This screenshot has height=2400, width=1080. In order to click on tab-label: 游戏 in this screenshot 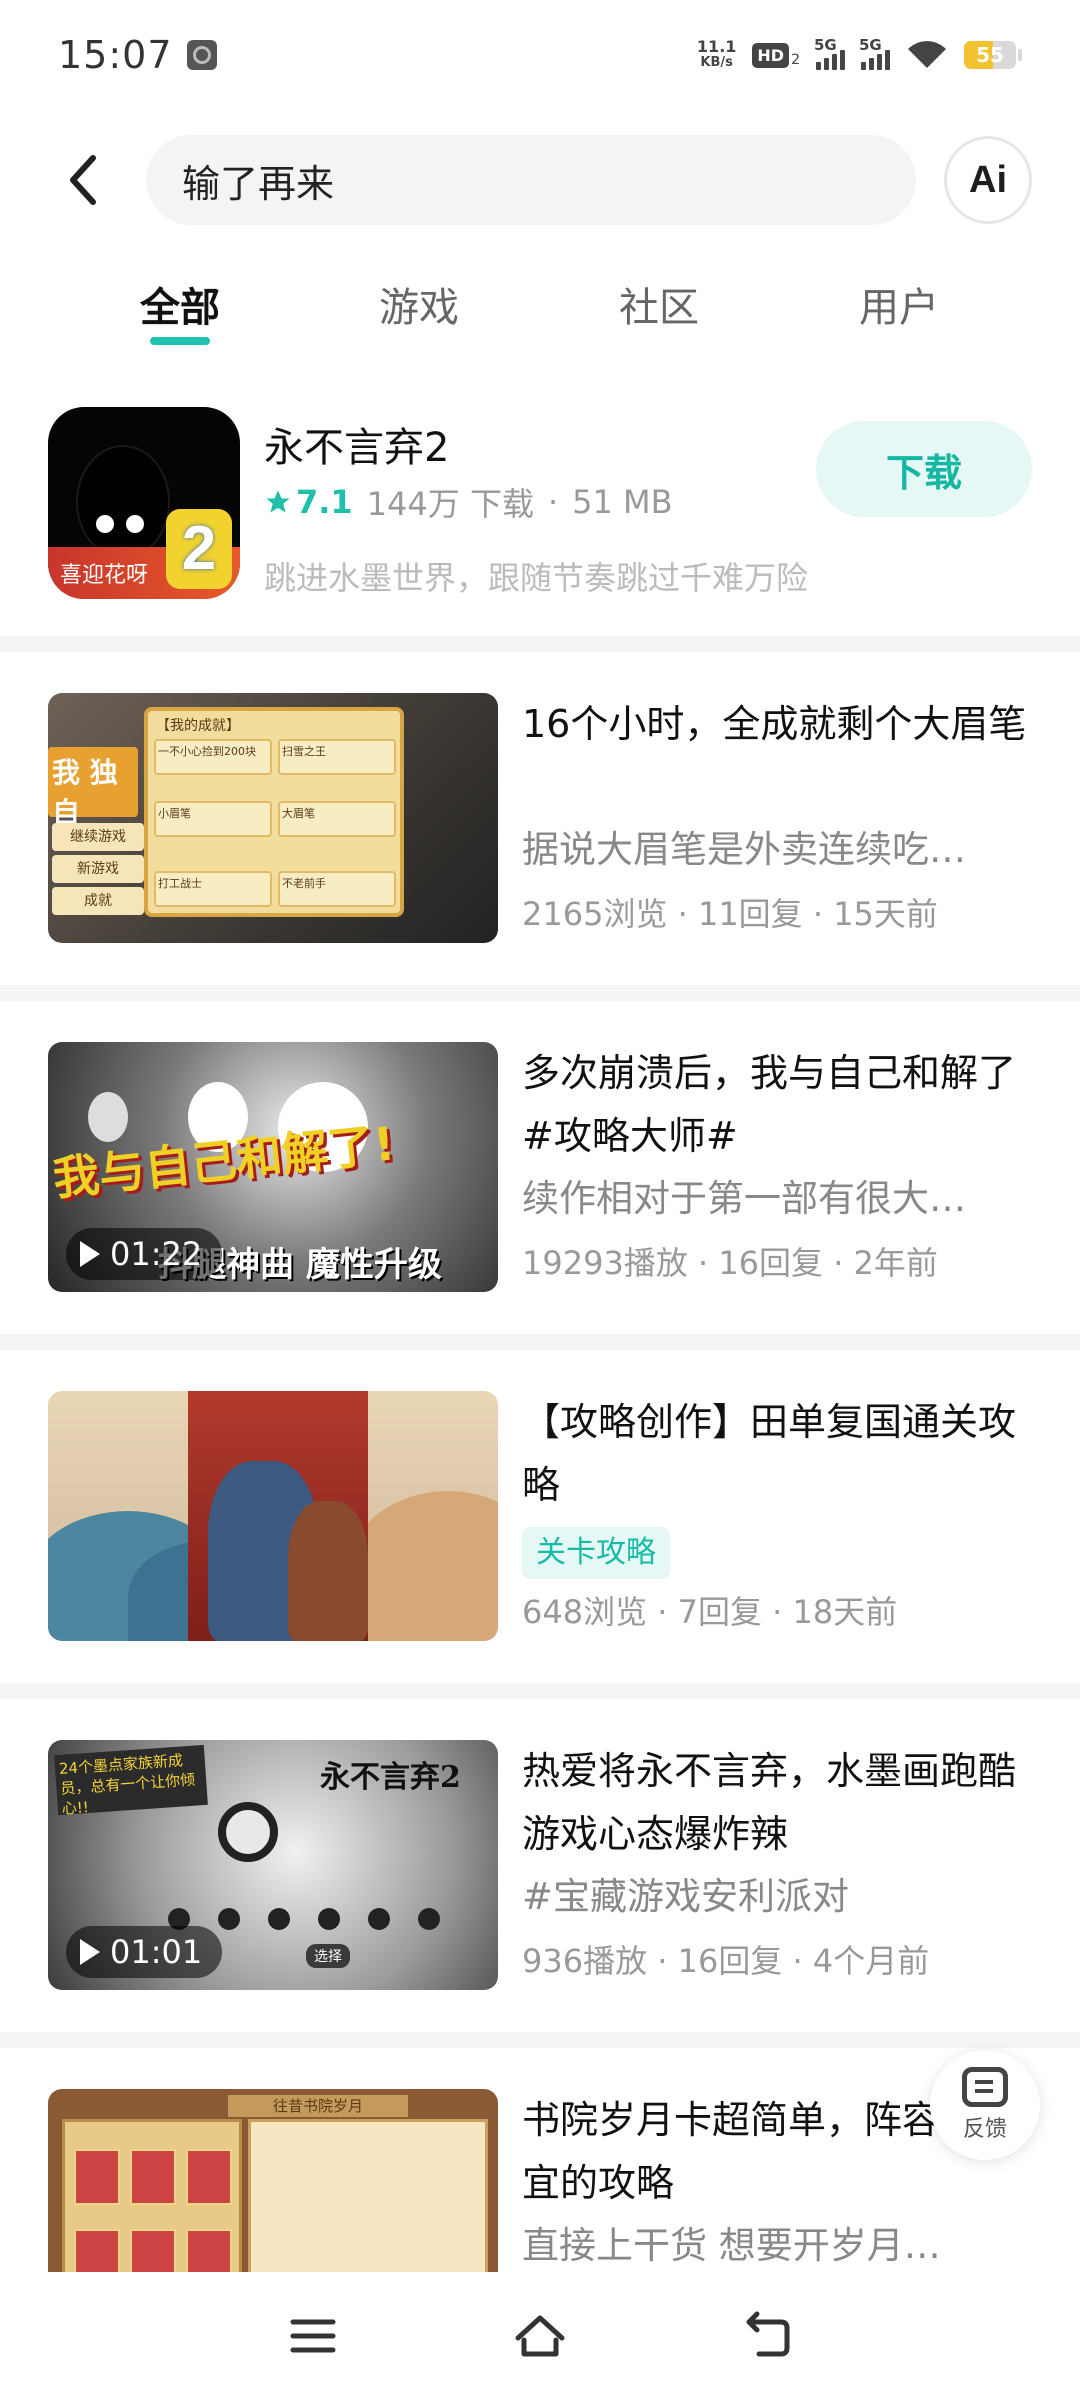, I will do `click(419, 308)`.